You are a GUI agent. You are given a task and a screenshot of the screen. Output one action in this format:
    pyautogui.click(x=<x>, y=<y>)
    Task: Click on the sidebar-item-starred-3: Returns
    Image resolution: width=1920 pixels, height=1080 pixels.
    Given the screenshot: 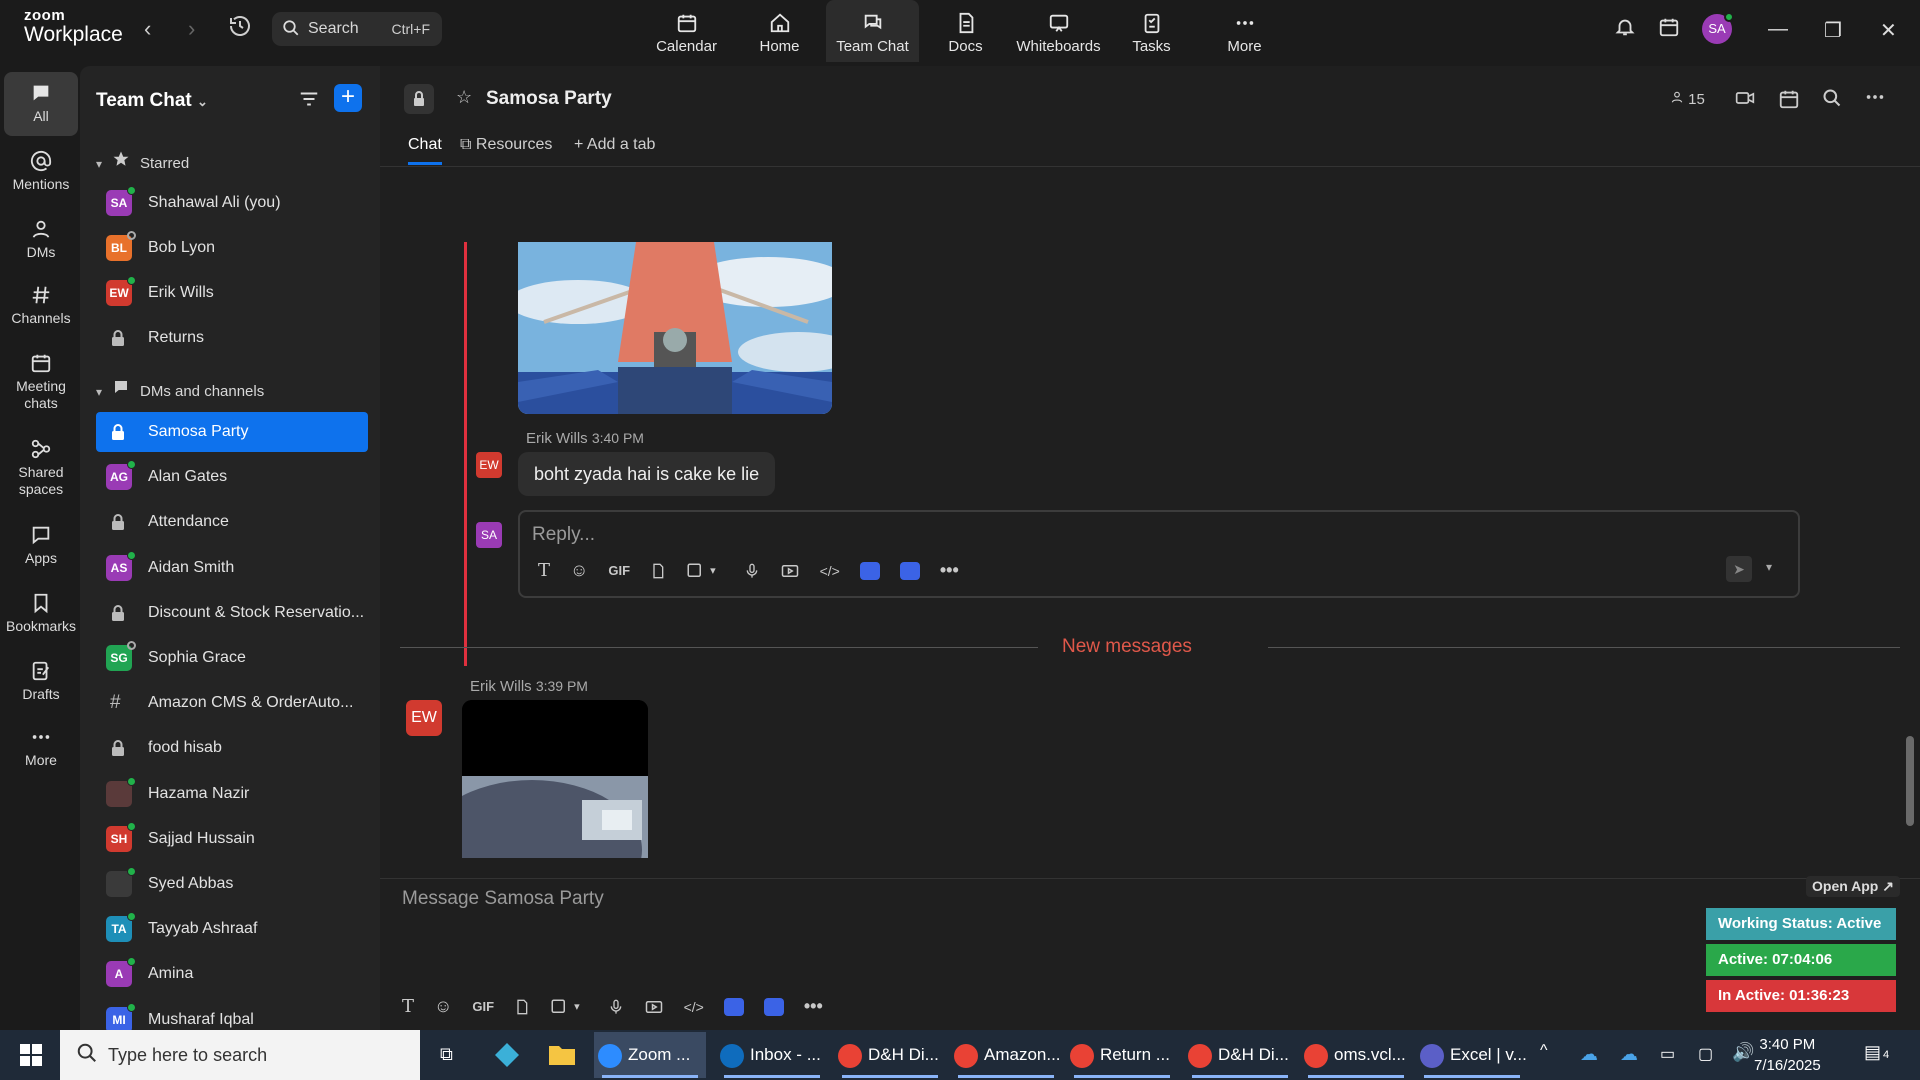 What is the action you would take?
    pyautogui.click(x=232, y=338)
    